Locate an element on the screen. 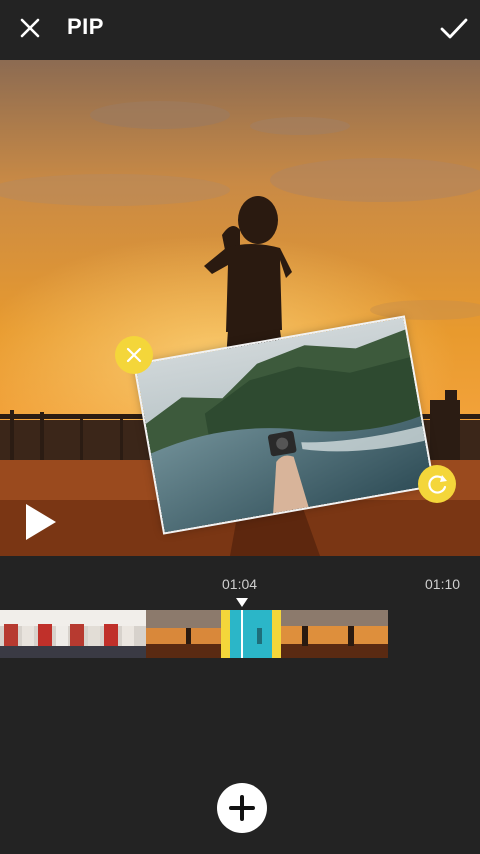  remove-pip-button is located at coordinates (134, 355).